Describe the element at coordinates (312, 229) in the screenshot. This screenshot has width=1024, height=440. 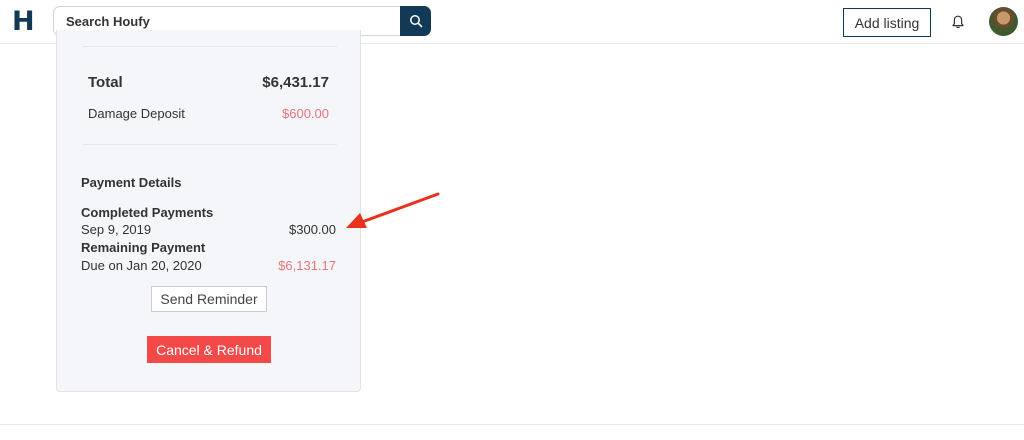
I see `completed-payment-amount: $300.00` at that location.